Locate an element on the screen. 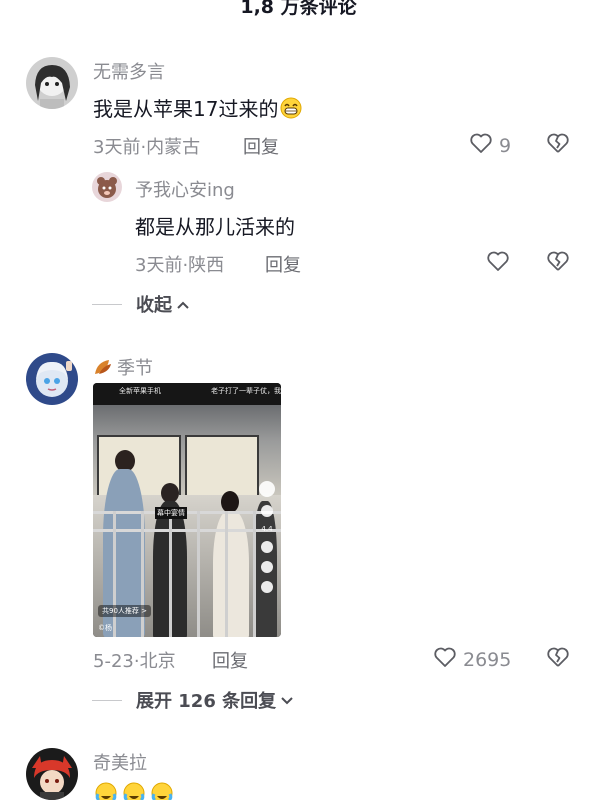  chevron-down-icon is located at coordinates (287, 700).